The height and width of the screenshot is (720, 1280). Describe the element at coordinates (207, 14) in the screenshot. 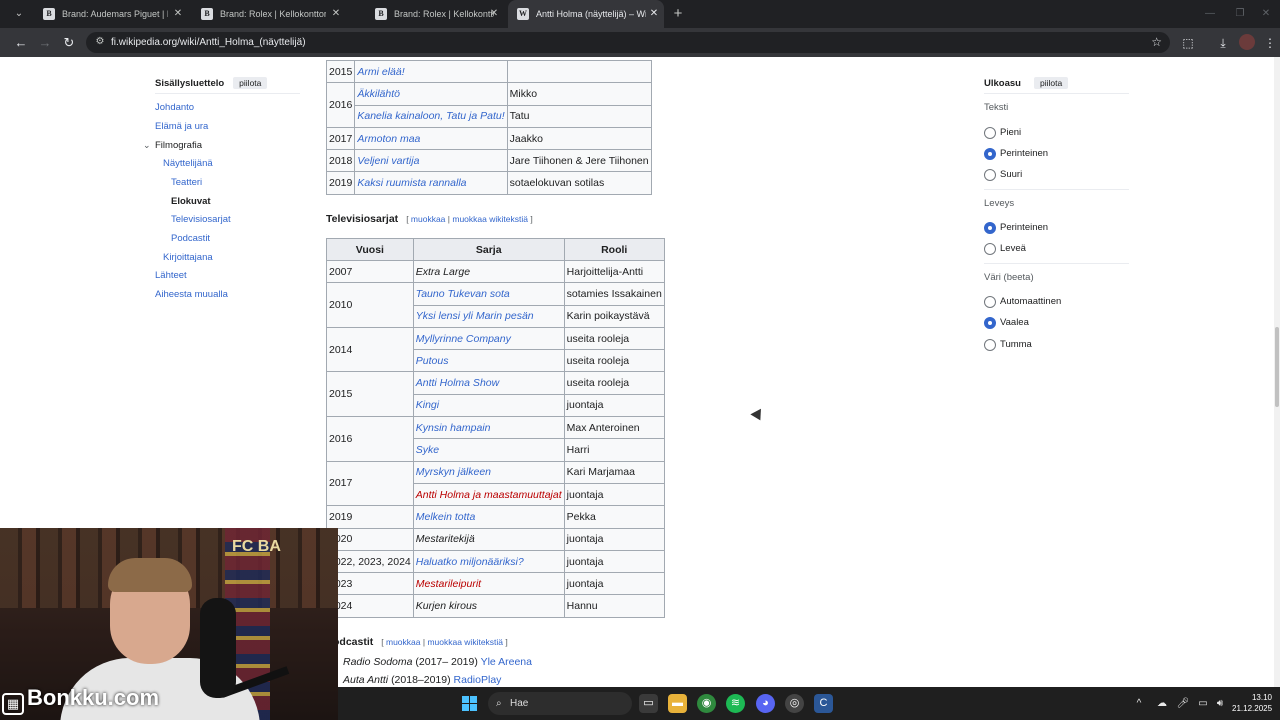

I see `favicon-icon: B` at that location.